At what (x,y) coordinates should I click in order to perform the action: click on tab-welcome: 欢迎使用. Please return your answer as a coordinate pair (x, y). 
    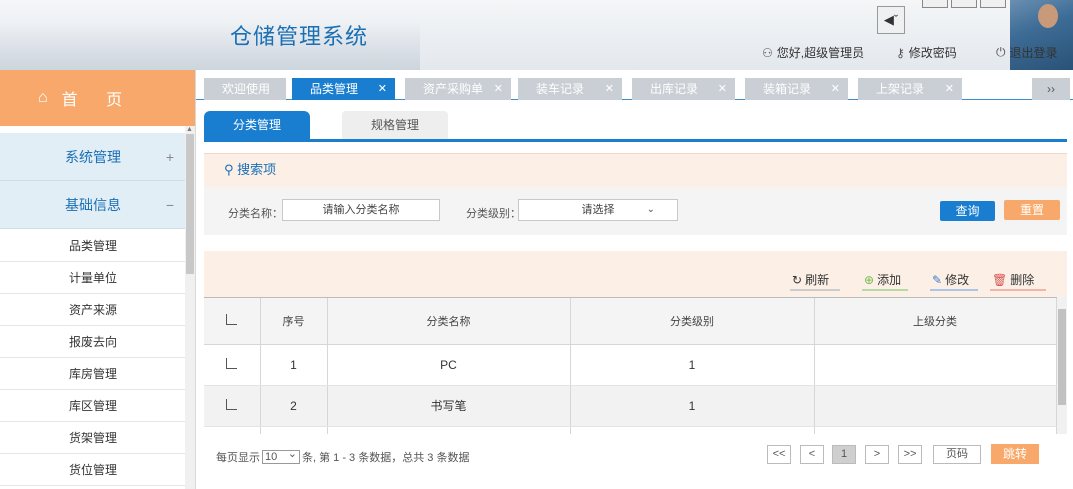
    Looking at the image, I should click on (245, 89).